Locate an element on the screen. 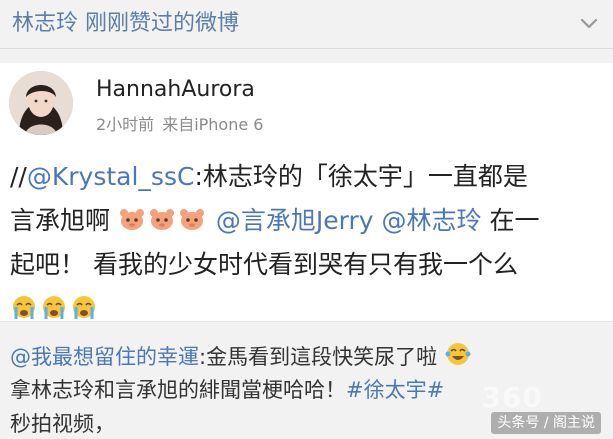 Image resolution: width=613 pixels, height=439 pixels. header-title: 林志玲 刚刚赞过的微博 is located at coordinates (125, 24).